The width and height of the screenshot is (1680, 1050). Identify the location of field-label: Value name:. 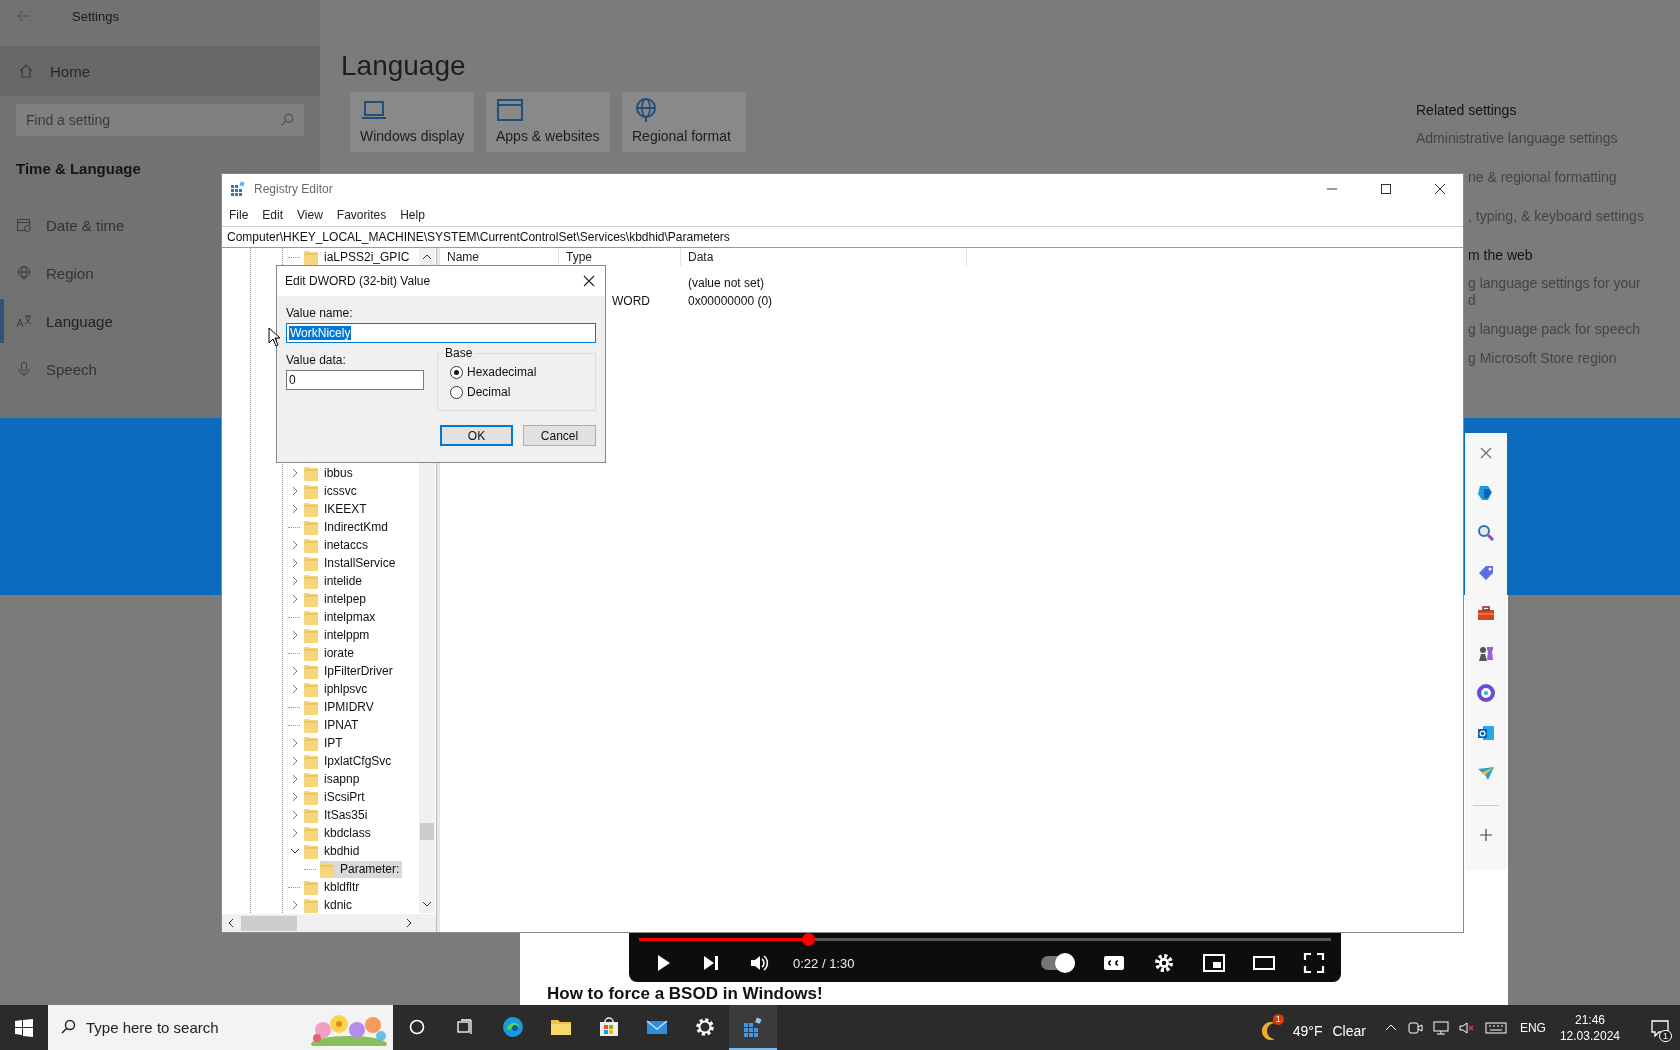
(320, 313).